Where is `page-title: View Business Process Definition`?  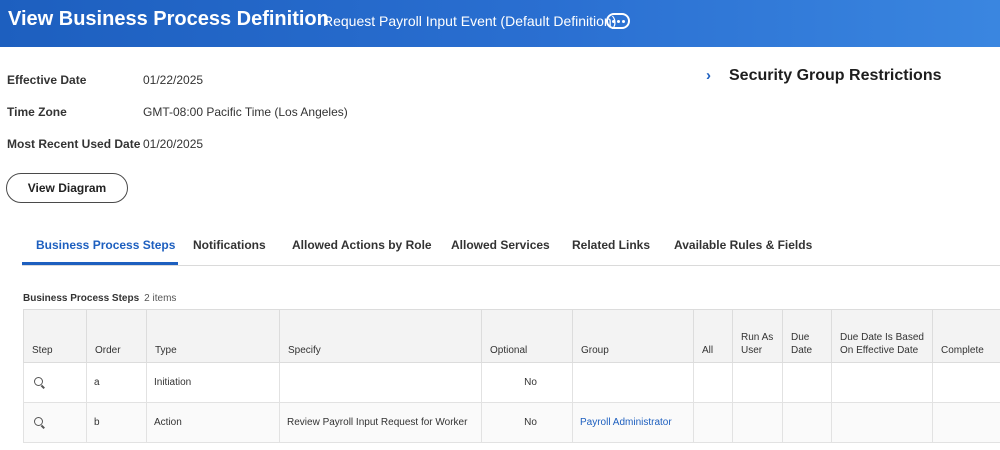 page-title: View Business Process Definition is located at coordinates (168, 19).